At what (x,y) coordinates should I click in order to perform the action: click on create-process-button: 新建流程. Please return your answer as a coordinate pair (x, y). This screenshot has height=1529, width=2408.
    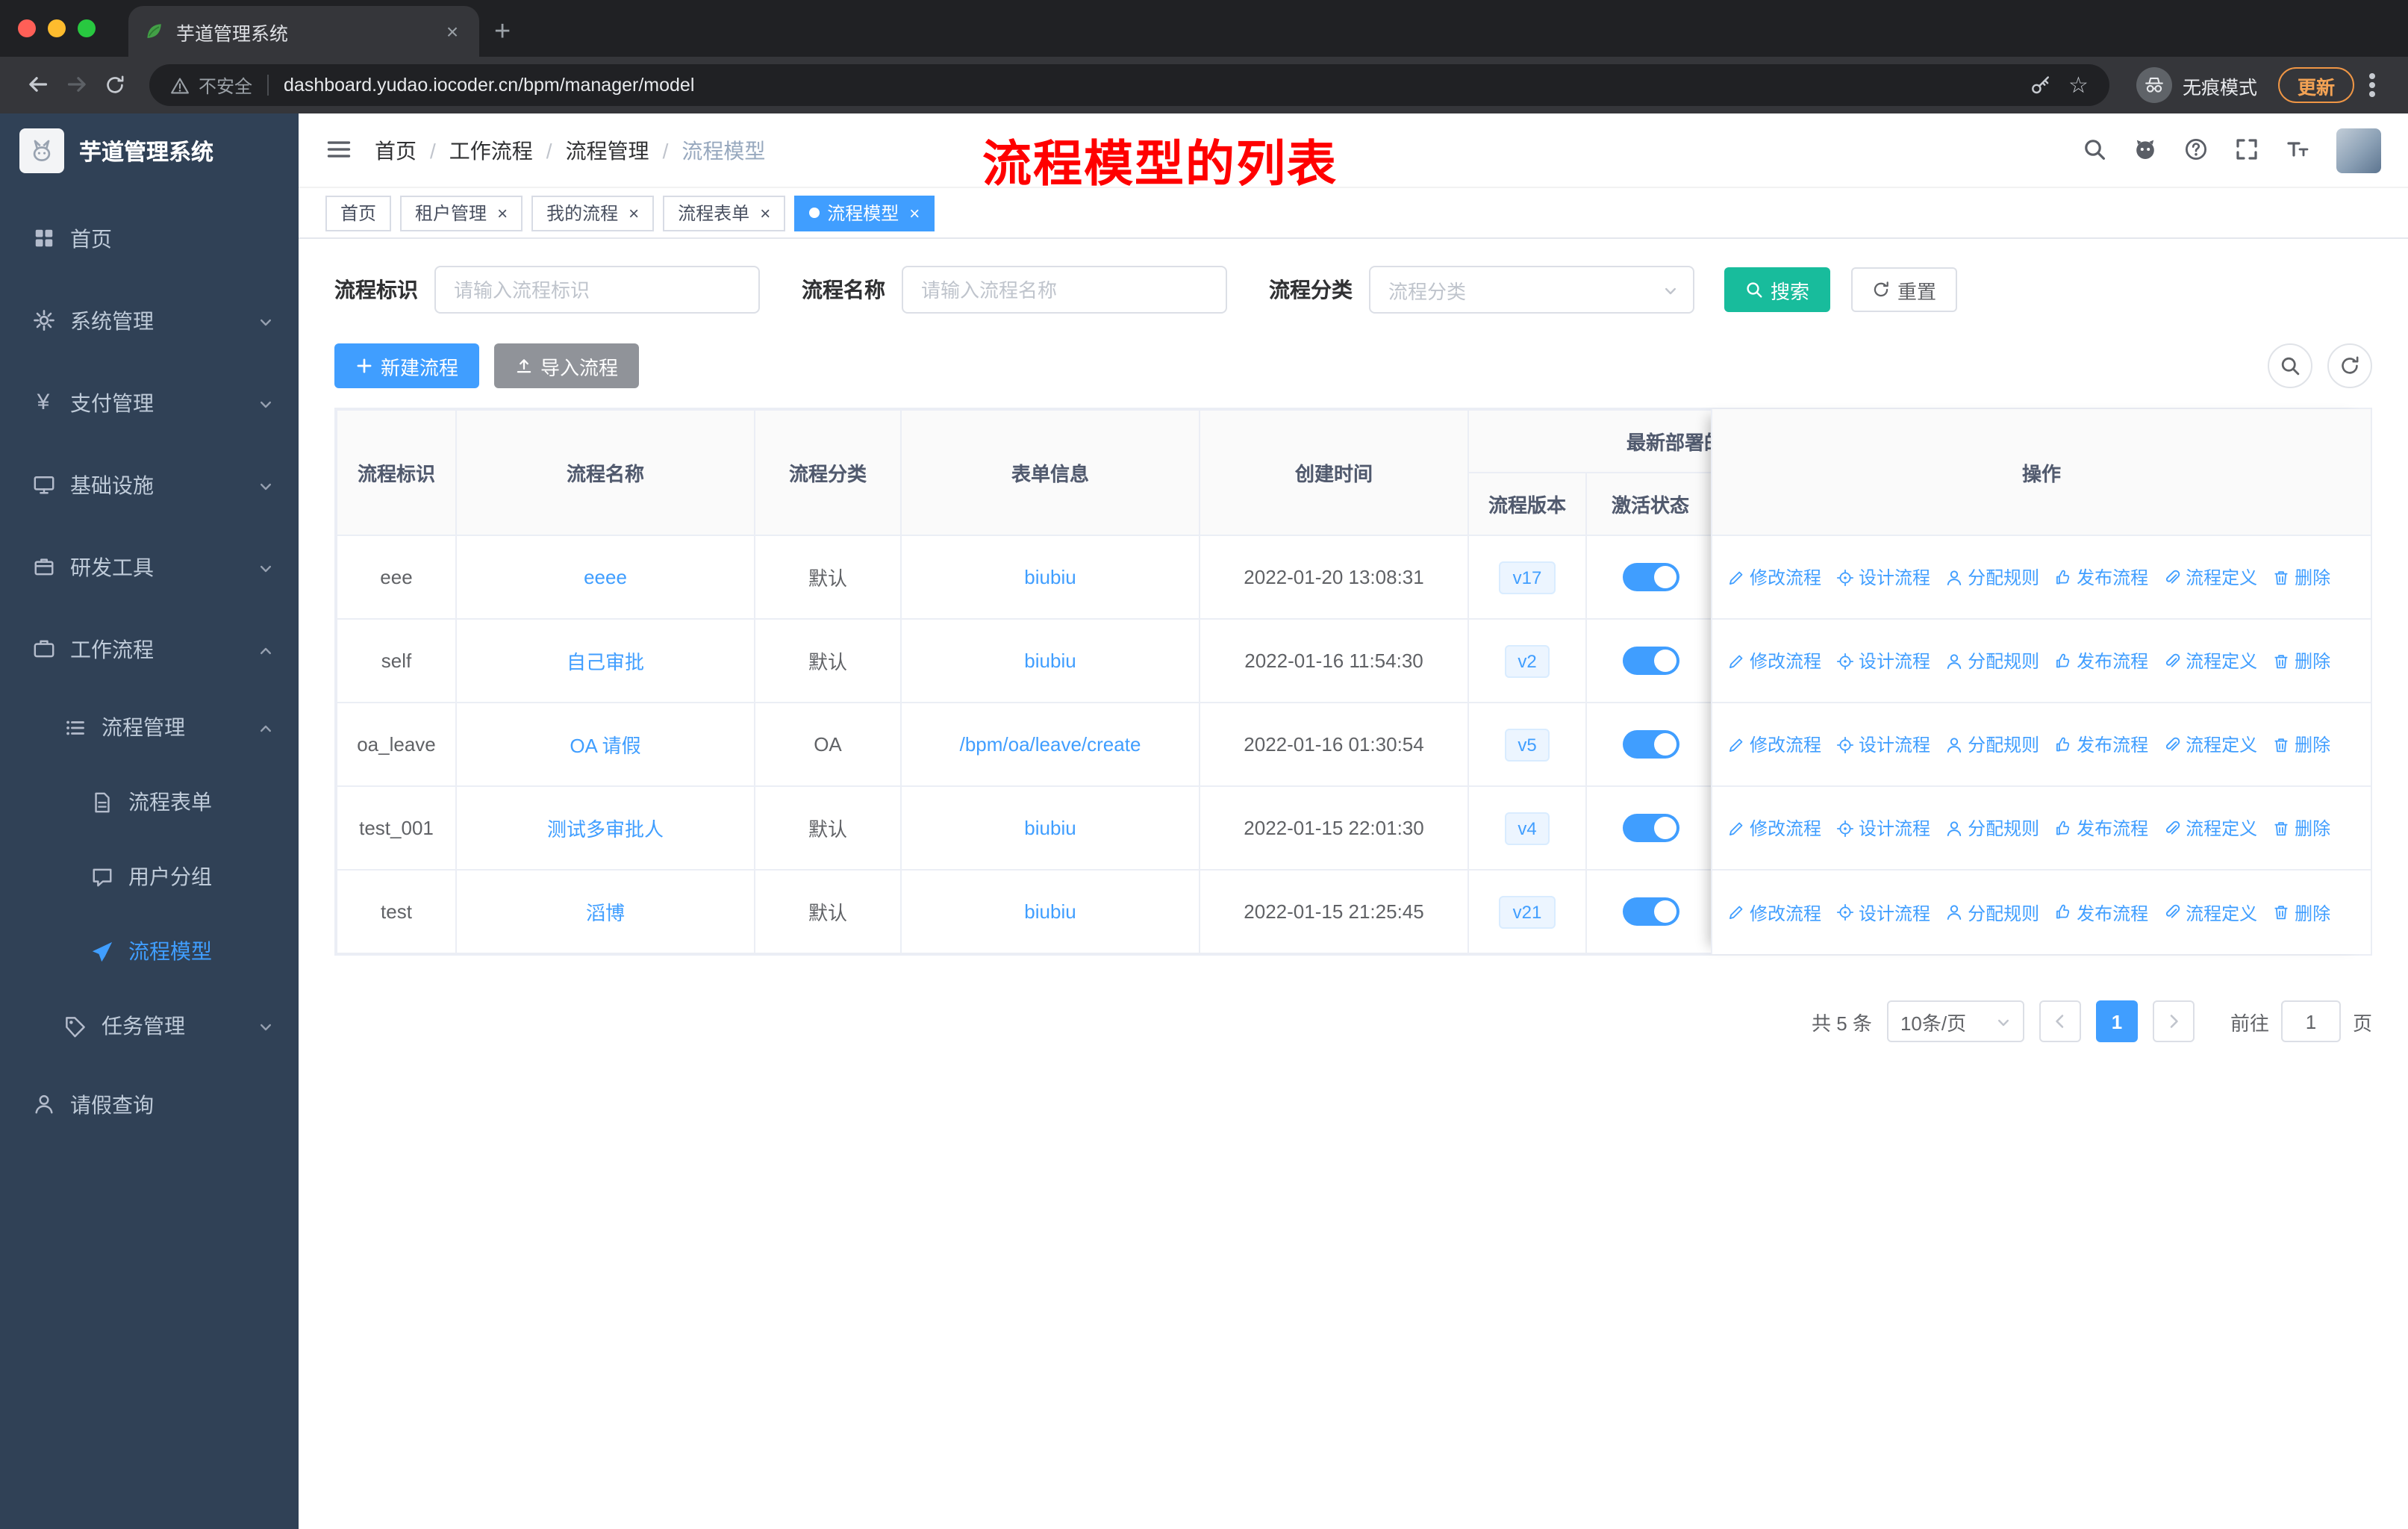
    Looking at the image, I should click on (407, 365).